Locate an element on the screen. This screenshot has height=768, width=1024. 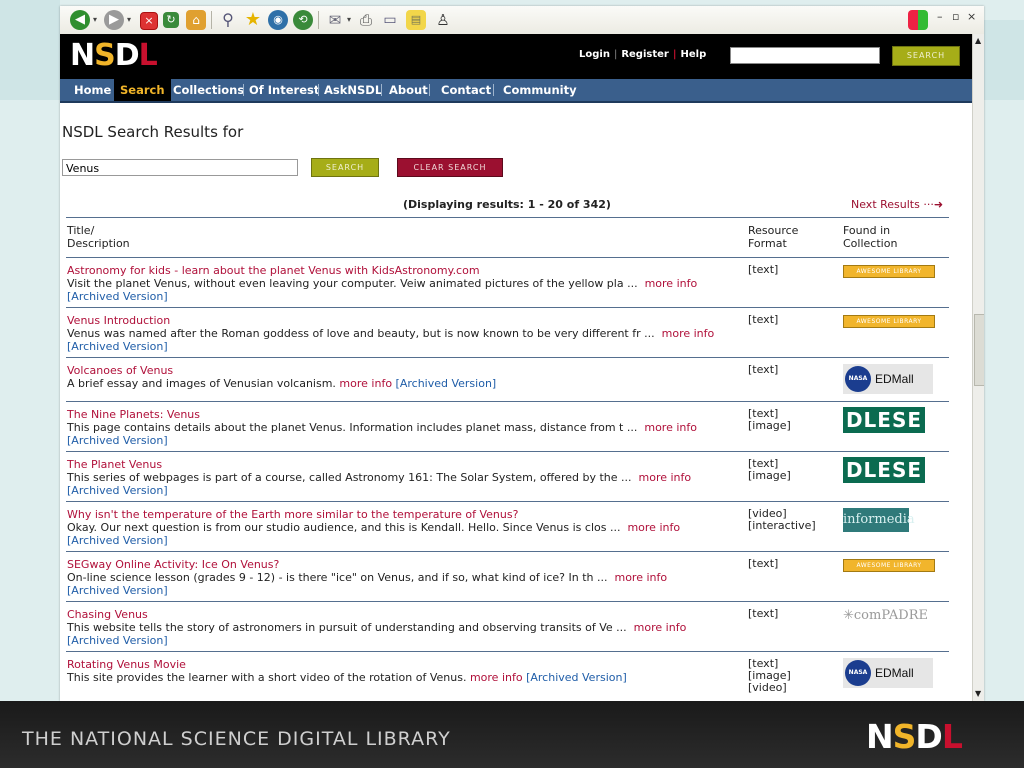
discuss-icon: ▤ is located at coordinates (416, 20).